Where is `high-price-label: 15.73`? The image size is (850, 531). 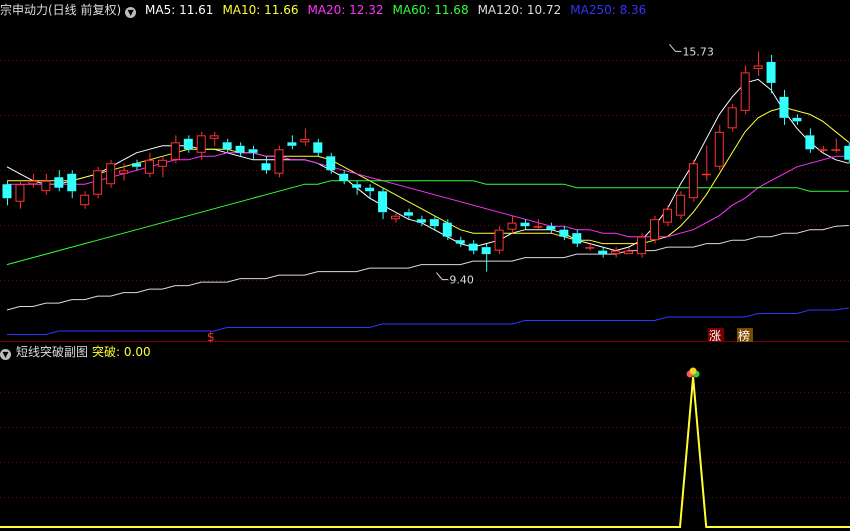
high-price-label: 15.73 is located at coordinates (698, 51).